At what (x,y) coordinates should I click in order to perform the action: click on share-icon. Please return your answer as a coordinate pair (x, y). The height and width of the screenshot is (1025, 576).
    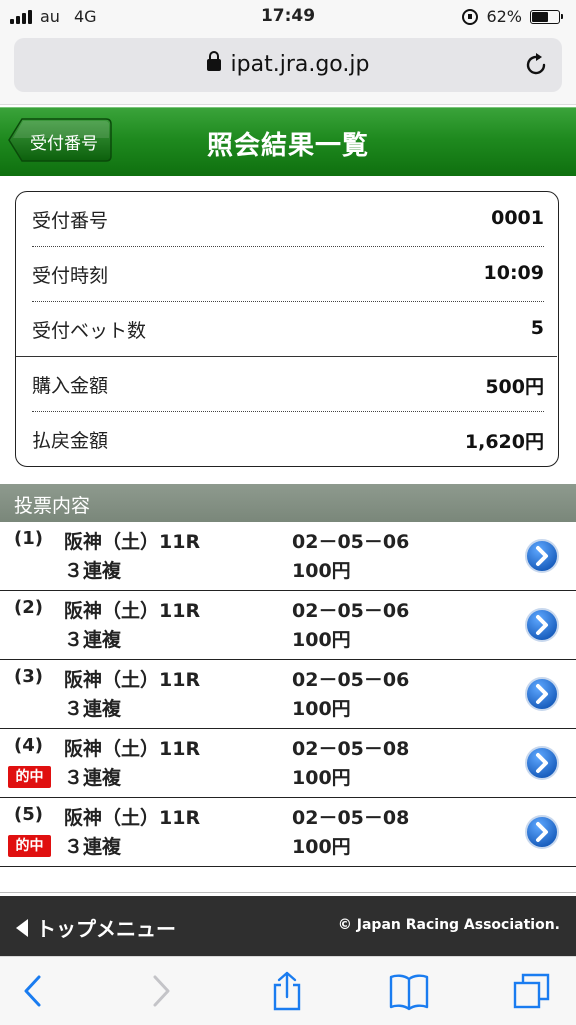
    Looking at the image, I should click on (287, 991).